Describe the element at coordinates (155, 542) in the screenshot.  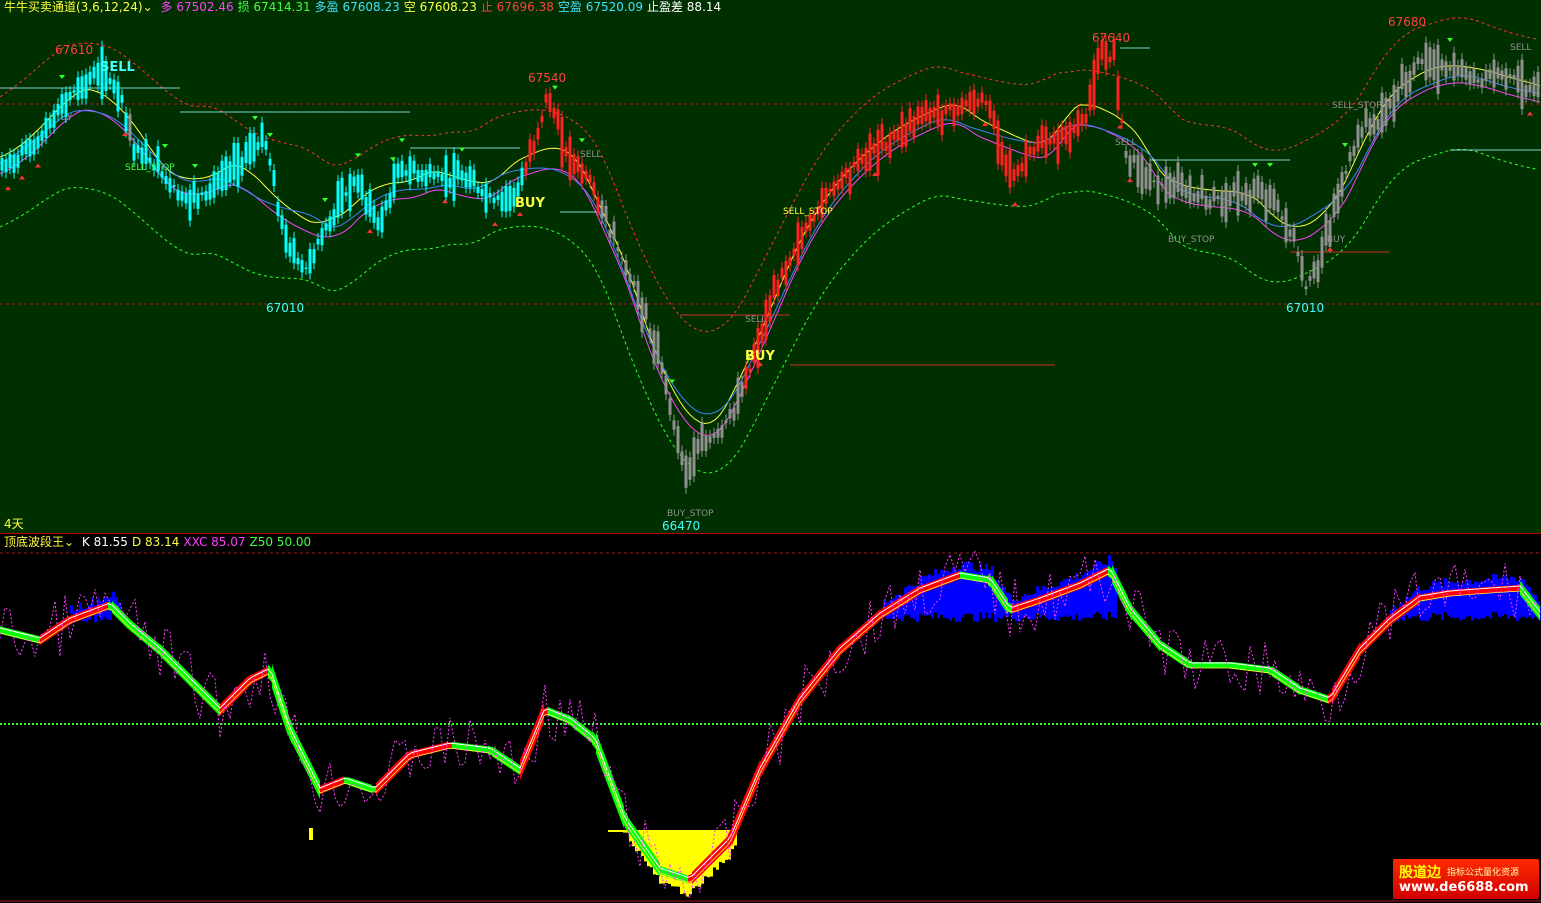
I see `oscillator-item: D 83.14` at that location.